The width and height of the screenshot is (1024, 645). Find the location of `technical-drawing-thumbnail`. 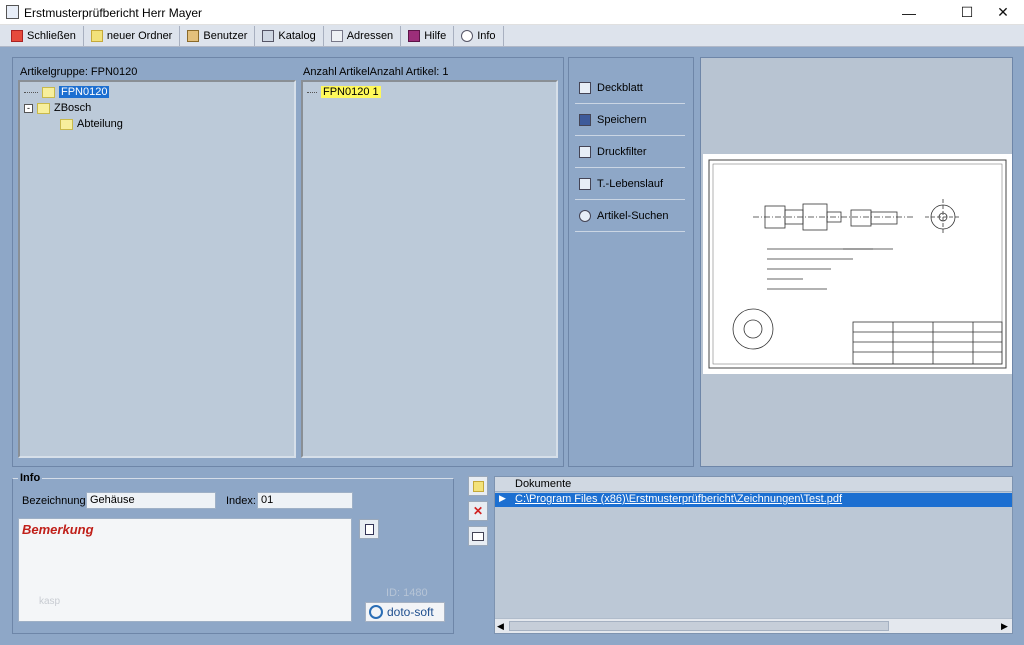

technical-drawing-thumbnail is located at coordinates (857, 264).